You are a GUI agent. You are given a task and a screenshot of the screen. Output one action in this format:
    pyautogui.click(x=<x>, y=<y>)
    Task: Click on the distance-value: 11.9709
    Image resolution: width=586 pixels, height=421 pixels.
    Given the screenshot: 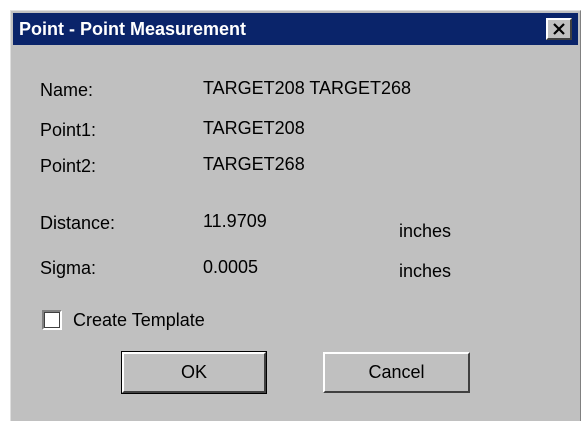 What is the action you would take?
    pyautogui.click(x=235, y=221)
    